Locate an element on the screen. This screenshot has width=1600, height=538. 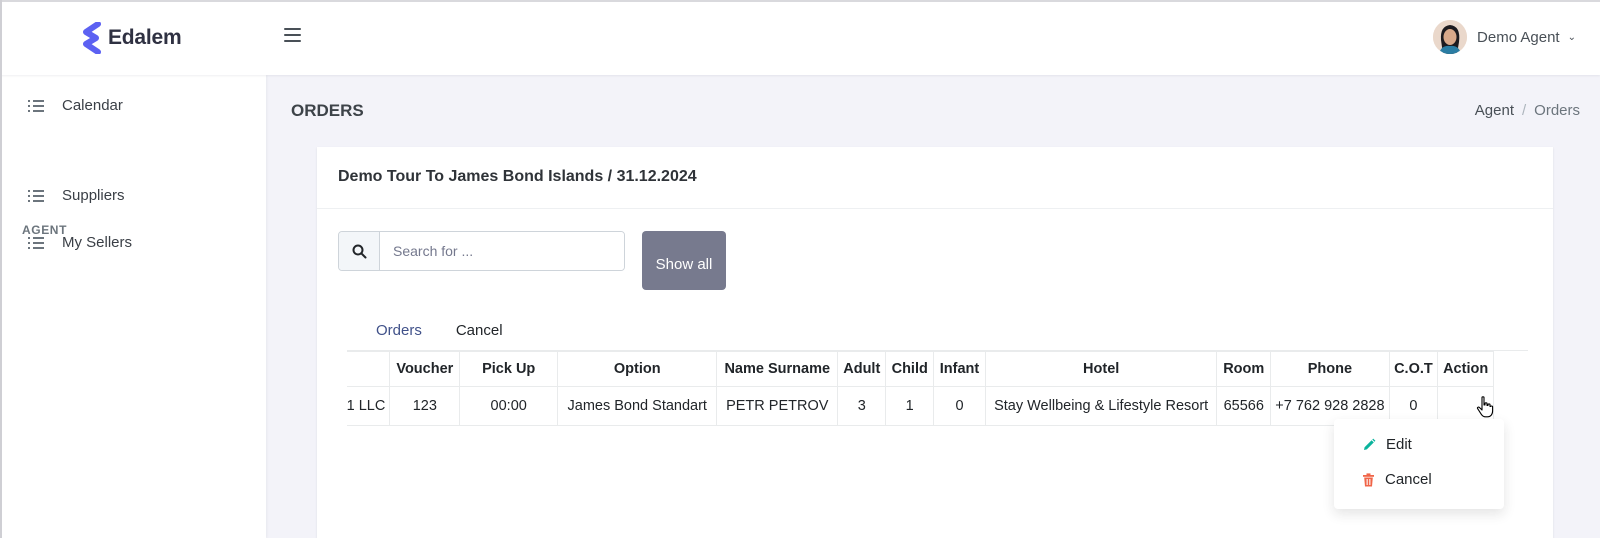
breadcrumb-orders: Orders is located at coordinates (1557, 110).